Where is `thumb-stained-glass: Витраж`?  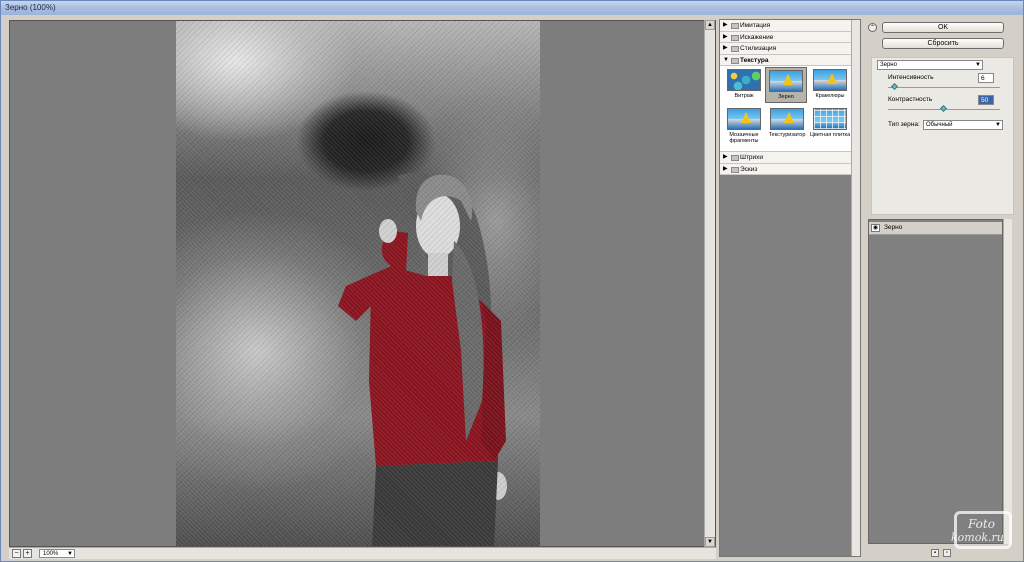 thumb-stained-glass: Витраж is located at coordinates (744, 84).